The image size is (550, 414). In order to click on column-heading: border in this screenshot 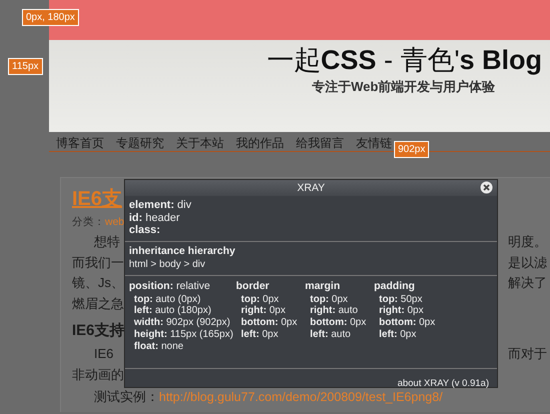, I will do `click(253, 286)`.